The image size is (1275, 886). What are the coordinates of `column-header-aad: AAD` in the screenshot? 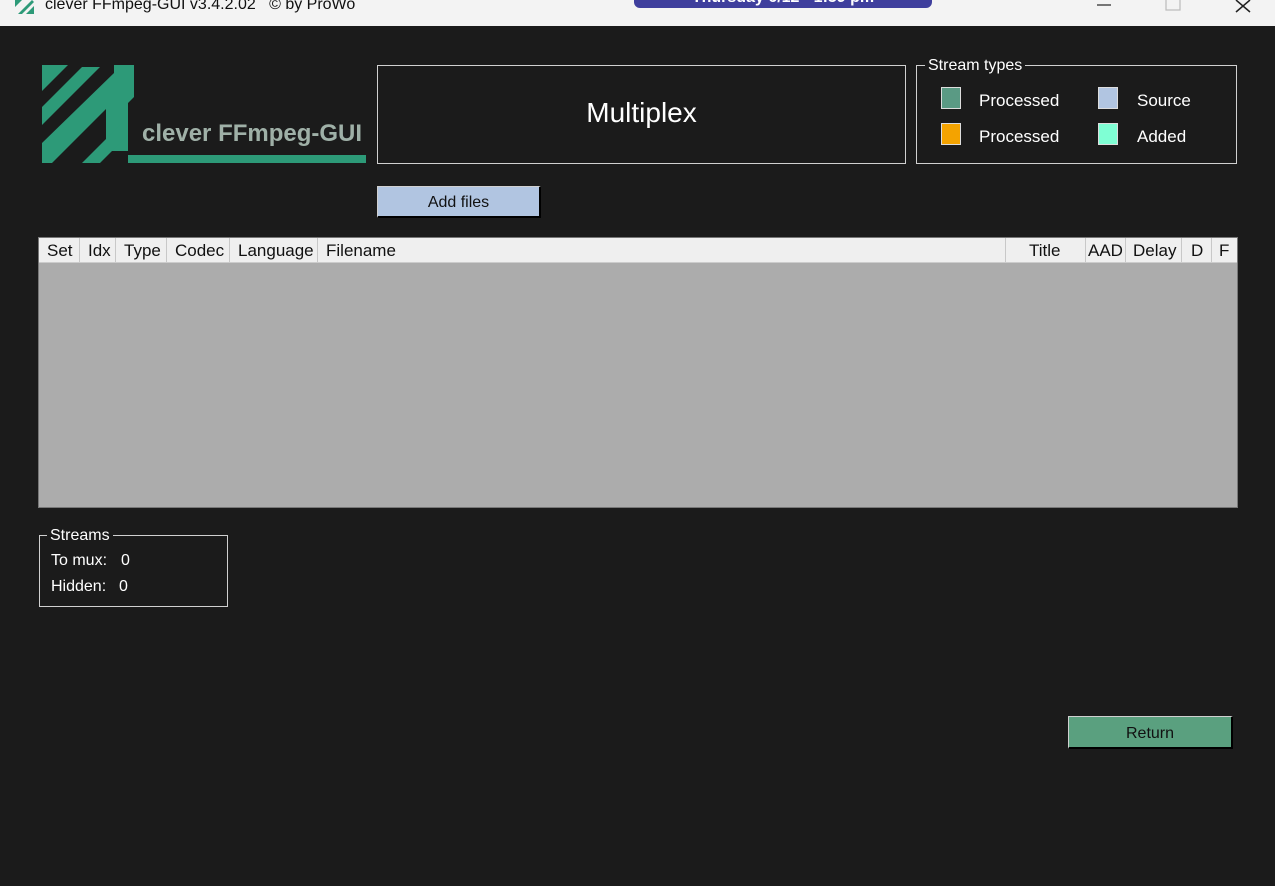 It's located at (1106, 250).